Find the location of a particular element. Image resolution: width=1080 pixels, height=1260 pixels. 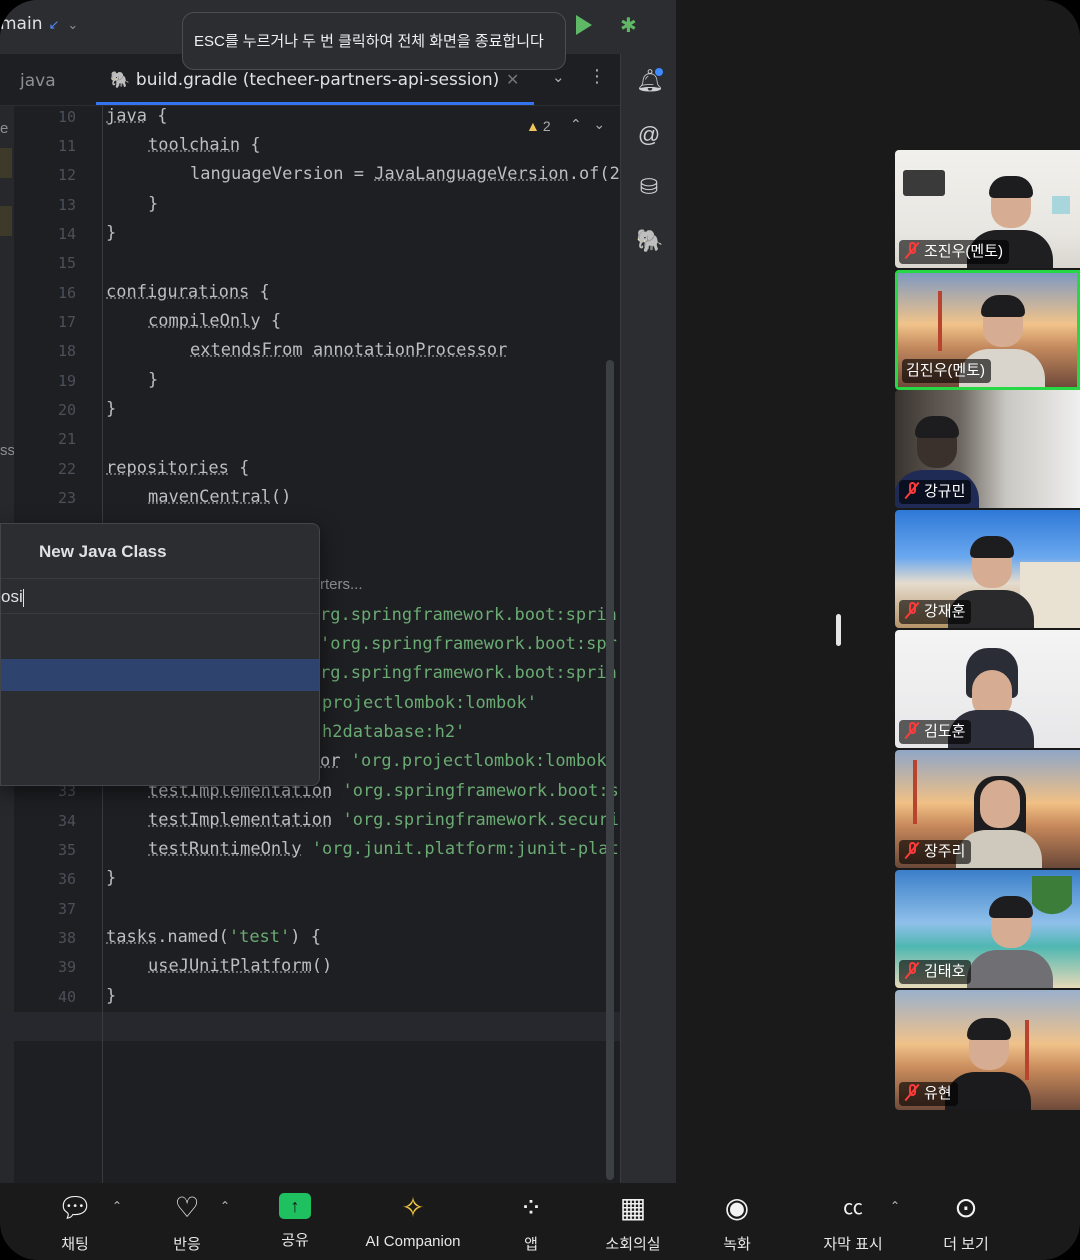

new-java-class-dialog: New Java Class osi is located at coordinates (160, 654).